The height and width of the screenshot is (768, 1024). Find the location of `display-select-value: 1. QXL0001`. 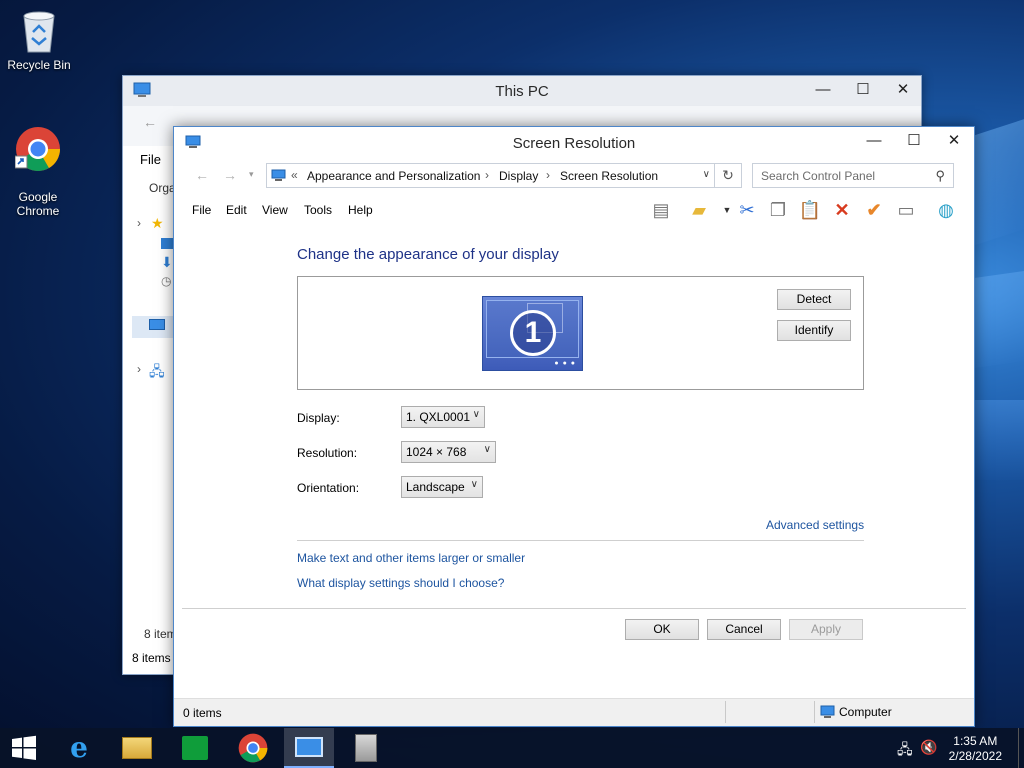

display-select-value: 1. QXL0001 is located at coordinates (438, 417).